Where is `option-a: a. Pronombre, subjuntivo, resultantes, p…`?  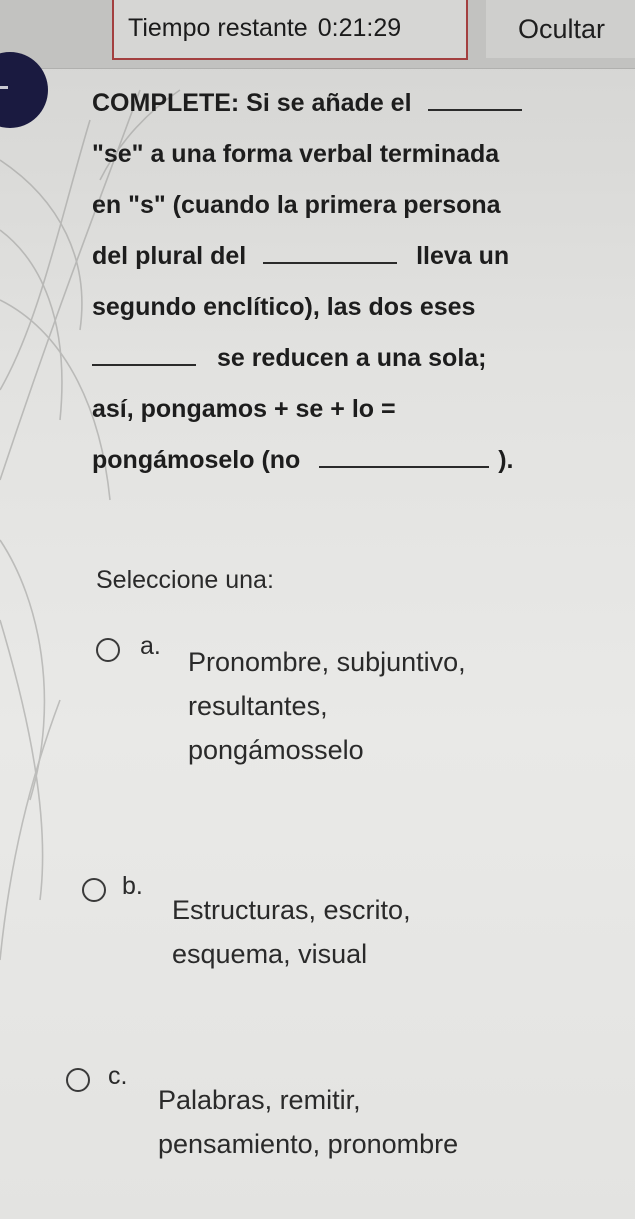
option-a: a. Pronombre, subjuntivo, resultantes, p… is located at coordinates (356, 705).